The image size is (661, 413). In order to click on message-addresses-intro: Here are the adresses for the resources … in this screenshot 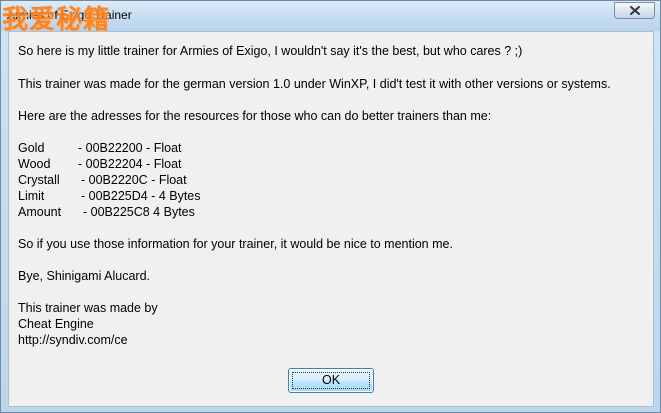, I will do `click(255, 116)`.